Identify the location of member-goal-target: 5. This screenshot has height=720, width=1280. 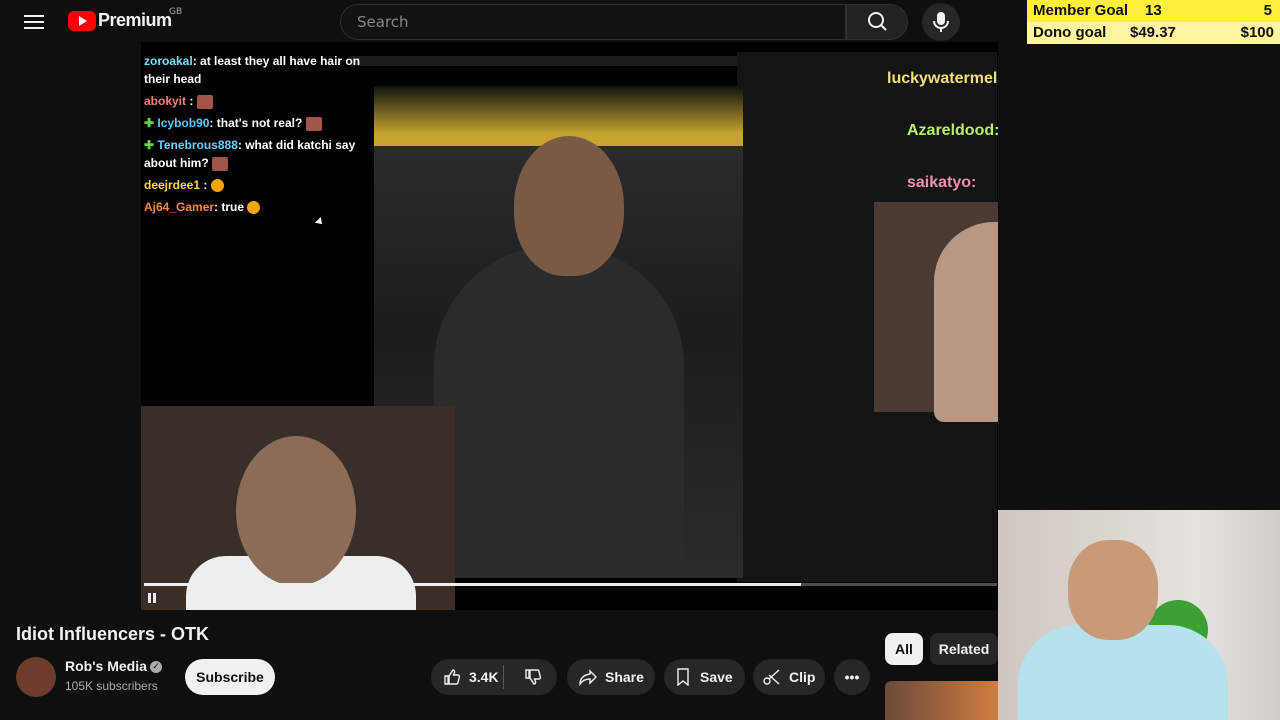
(1267, 10).